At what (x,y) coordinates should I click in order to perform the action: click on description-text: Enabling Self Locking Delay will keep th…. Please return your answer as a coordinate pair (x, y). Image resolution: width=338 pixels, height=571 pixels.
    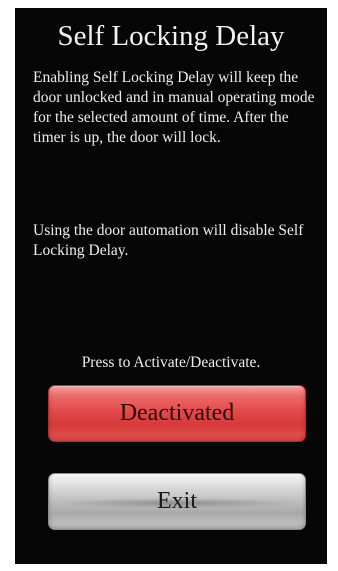
    Looking at the image, I should click on (174, 107).